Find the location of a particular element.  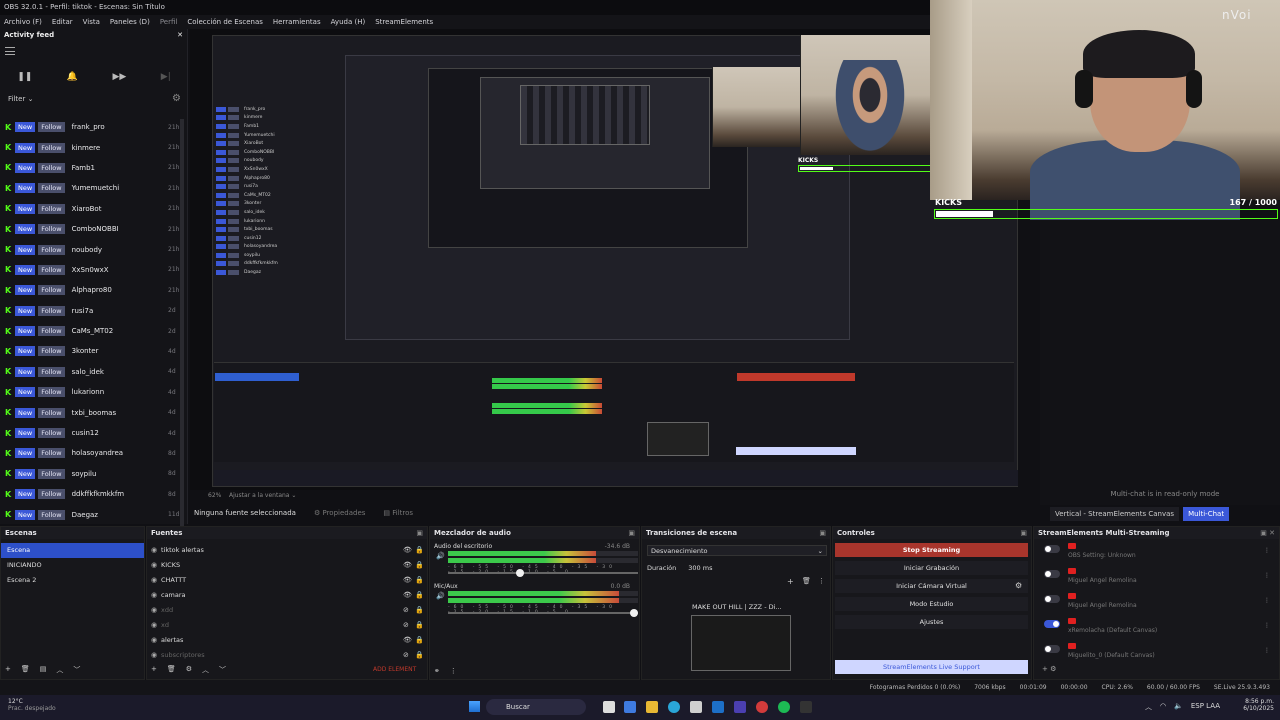

task-view-icon is located at coordinates (609, 707).